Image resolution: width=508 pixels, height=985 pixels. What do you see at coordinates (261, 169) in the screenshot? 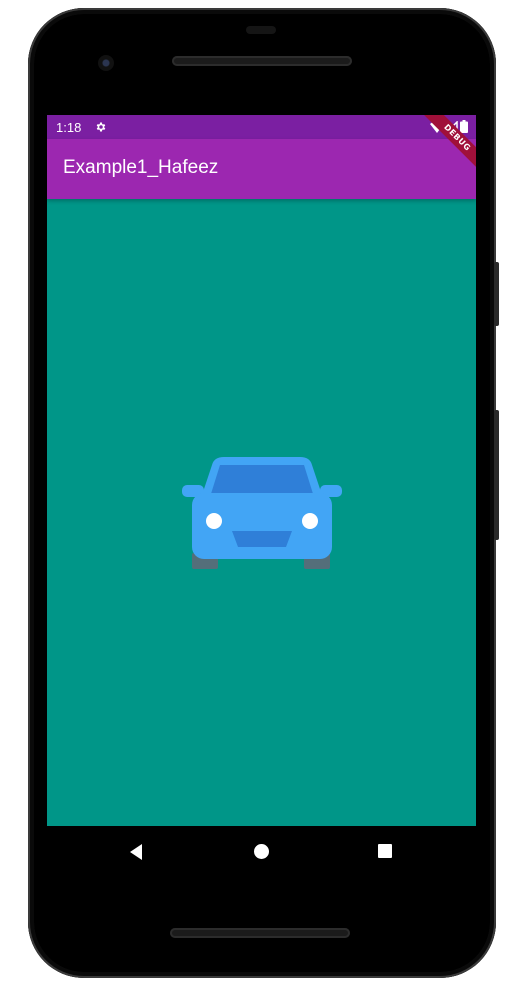
I see `app-bar: Example1_Hafeez` at bounding box center [261, 169].